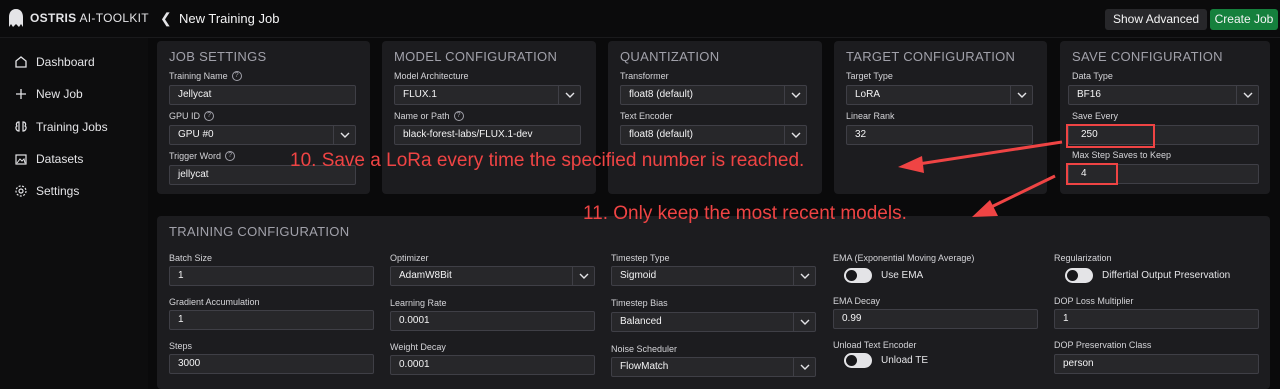  Describe the element at coordinates (1103, 345) in the screenshot. I see `dop-preservation-class-label: DOP Preservation Class` at that location.